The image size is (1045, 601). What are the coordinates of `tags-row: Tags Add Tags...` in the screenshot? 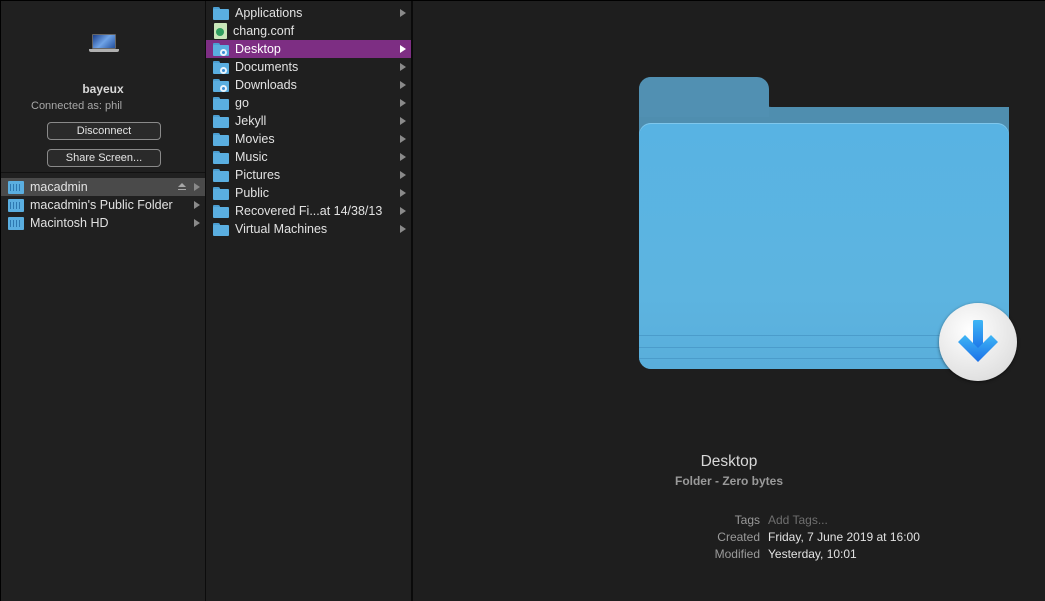 It's located at (801, 519).